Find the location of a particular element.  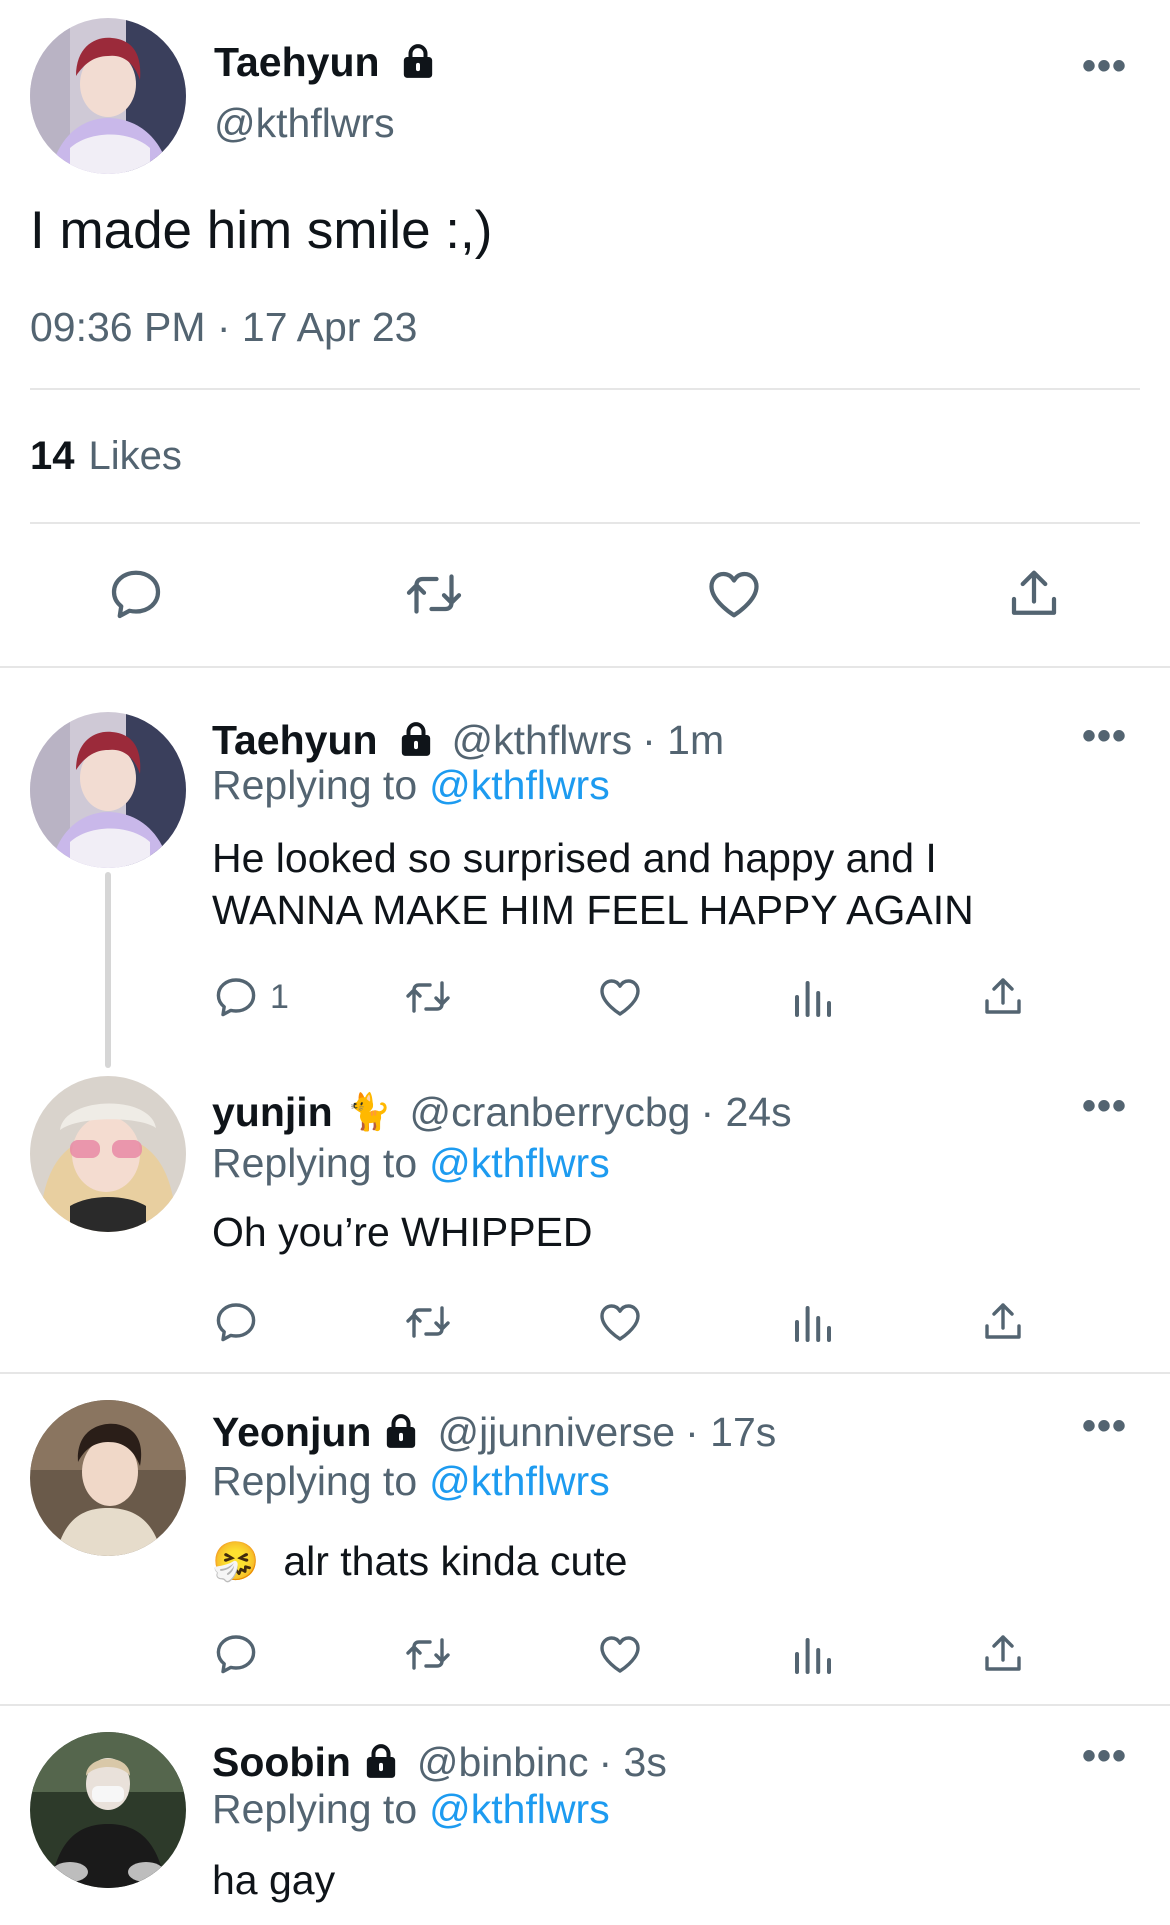

reply-author-name: Soobin is located at coordinates (281, 1762).